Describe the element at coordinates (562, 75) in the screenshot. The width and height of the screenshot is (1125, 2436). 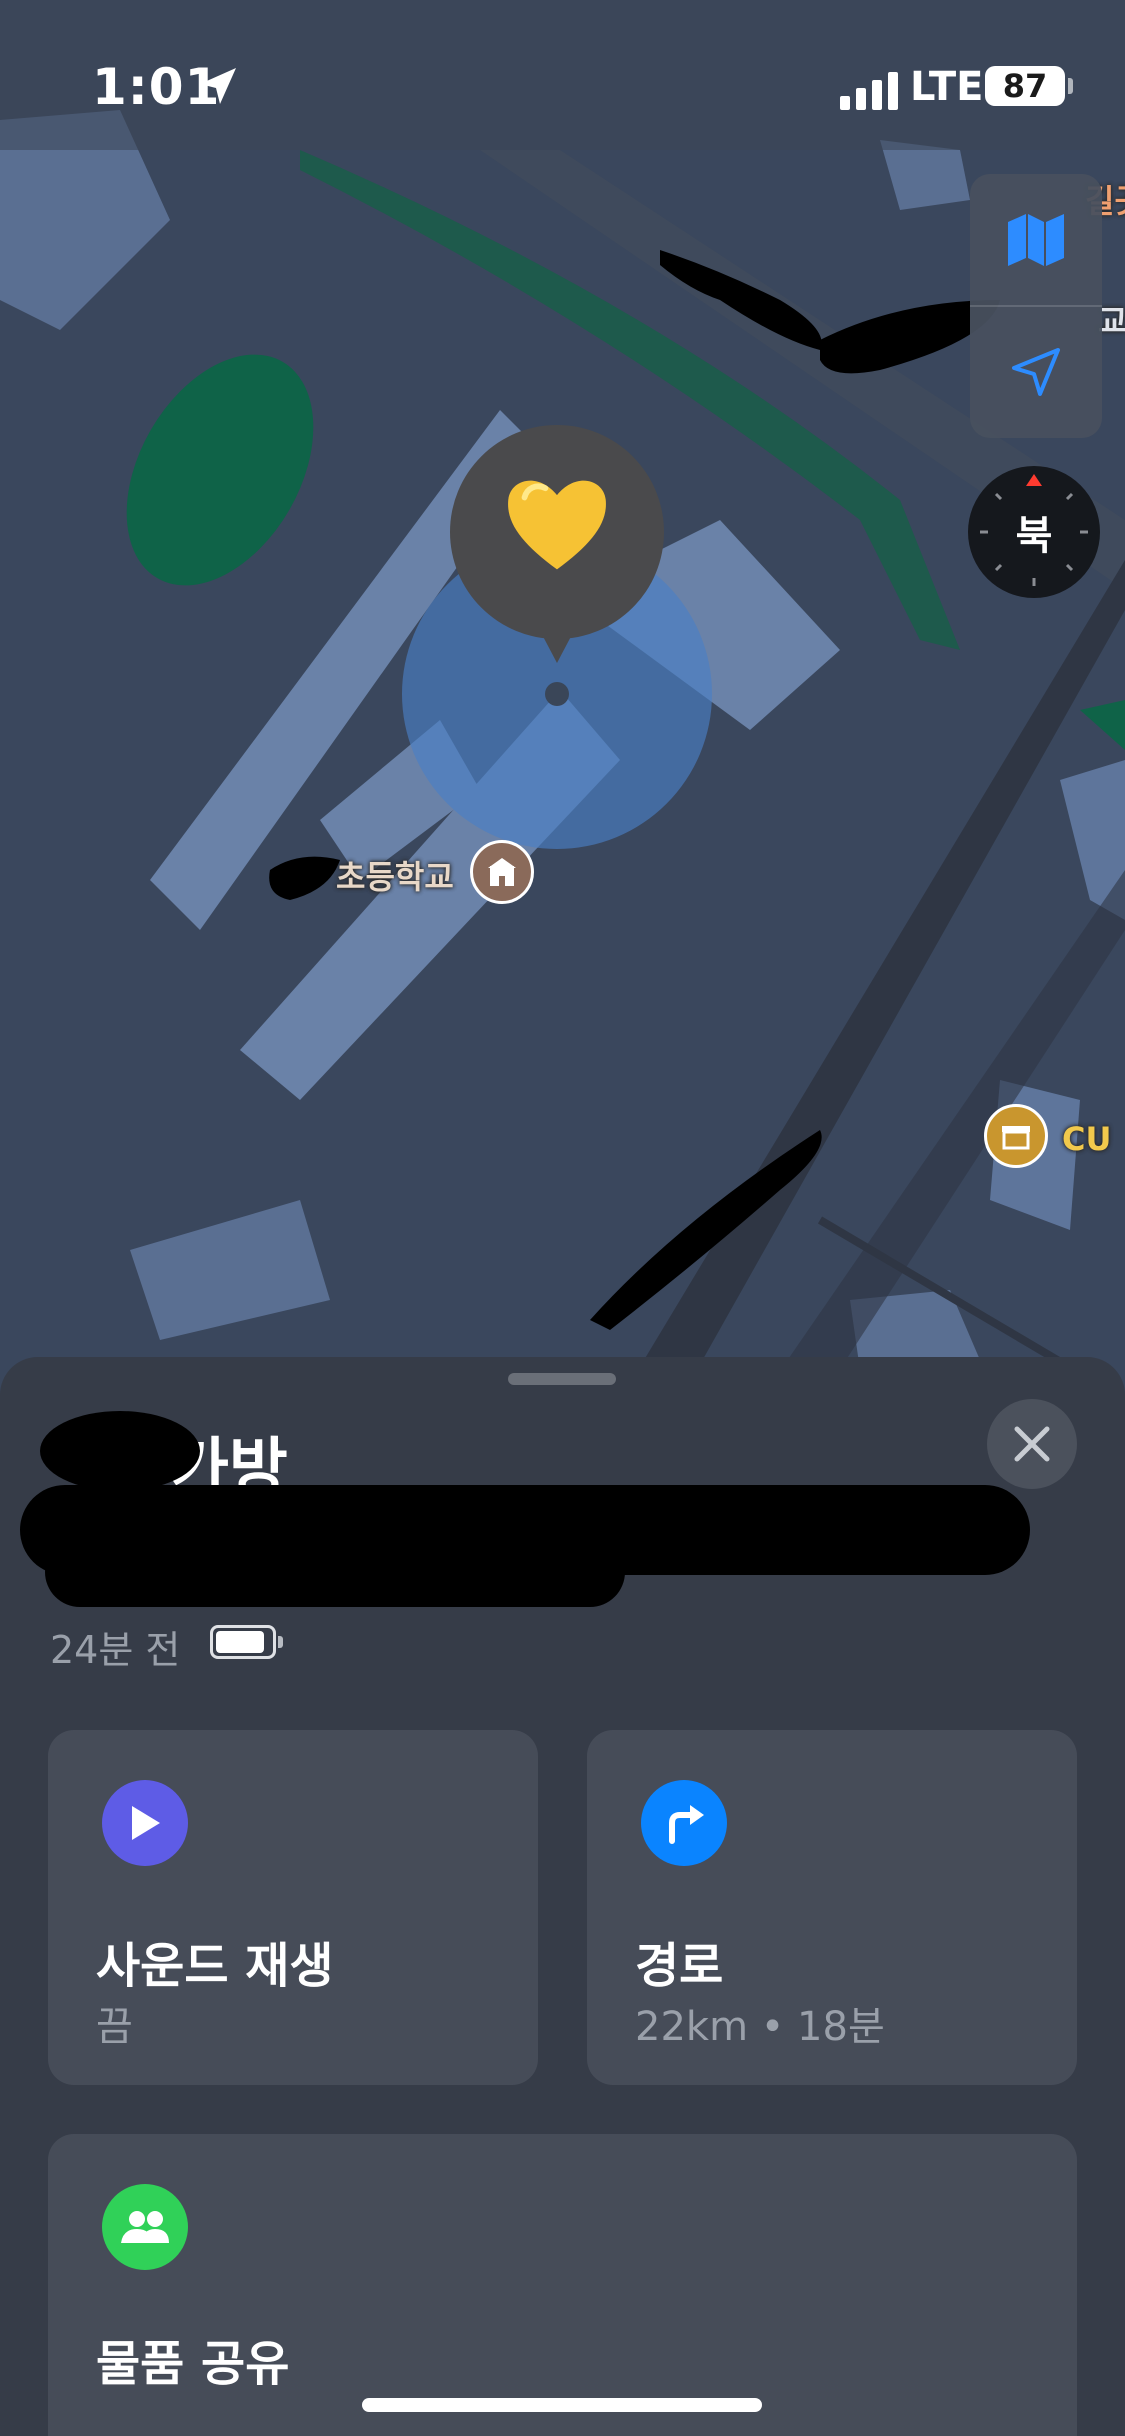
I see `status-bar: 1:01 LTE 87` at that location.